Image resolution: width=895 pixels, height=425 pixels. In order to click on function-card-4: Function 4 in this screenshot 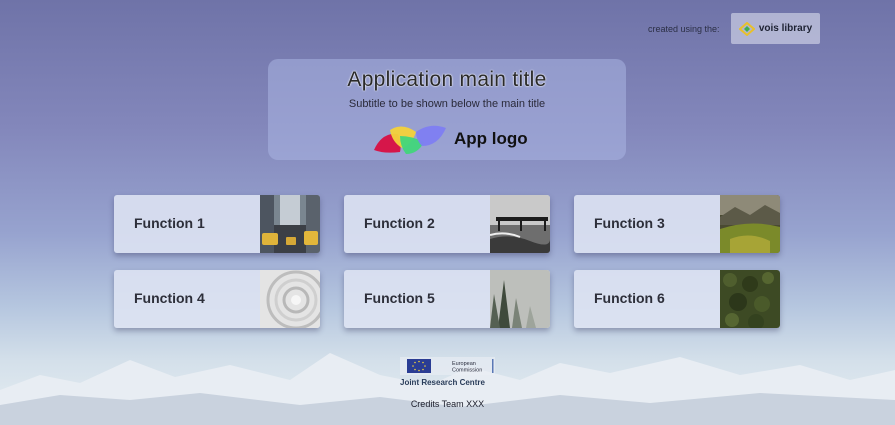, I will do `click(217, 299)`.